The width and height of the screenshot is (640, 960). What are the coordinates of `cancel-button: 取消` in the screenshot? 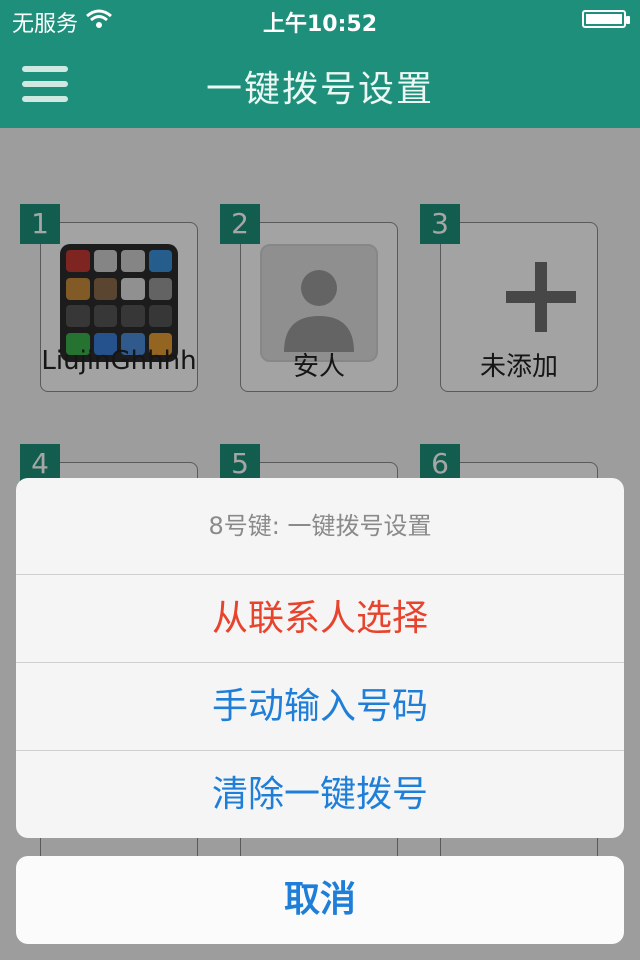 It's located at (320, 900).